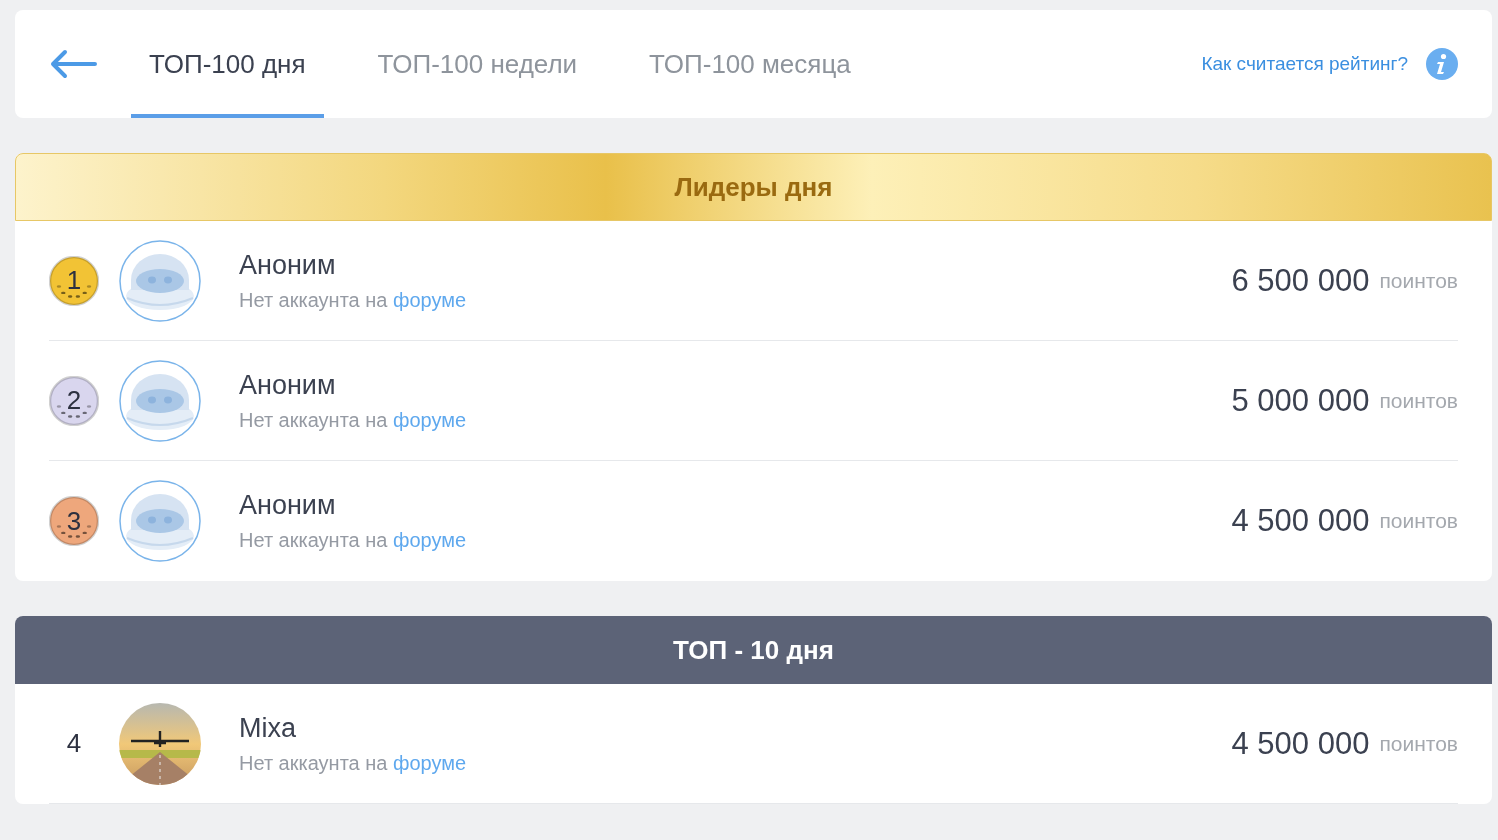 The image size is (1498, 840). What do you see at coordinates (73, 64) in the screenshot?
I see `back-arrow-icon` at bounding box center [73, 64].